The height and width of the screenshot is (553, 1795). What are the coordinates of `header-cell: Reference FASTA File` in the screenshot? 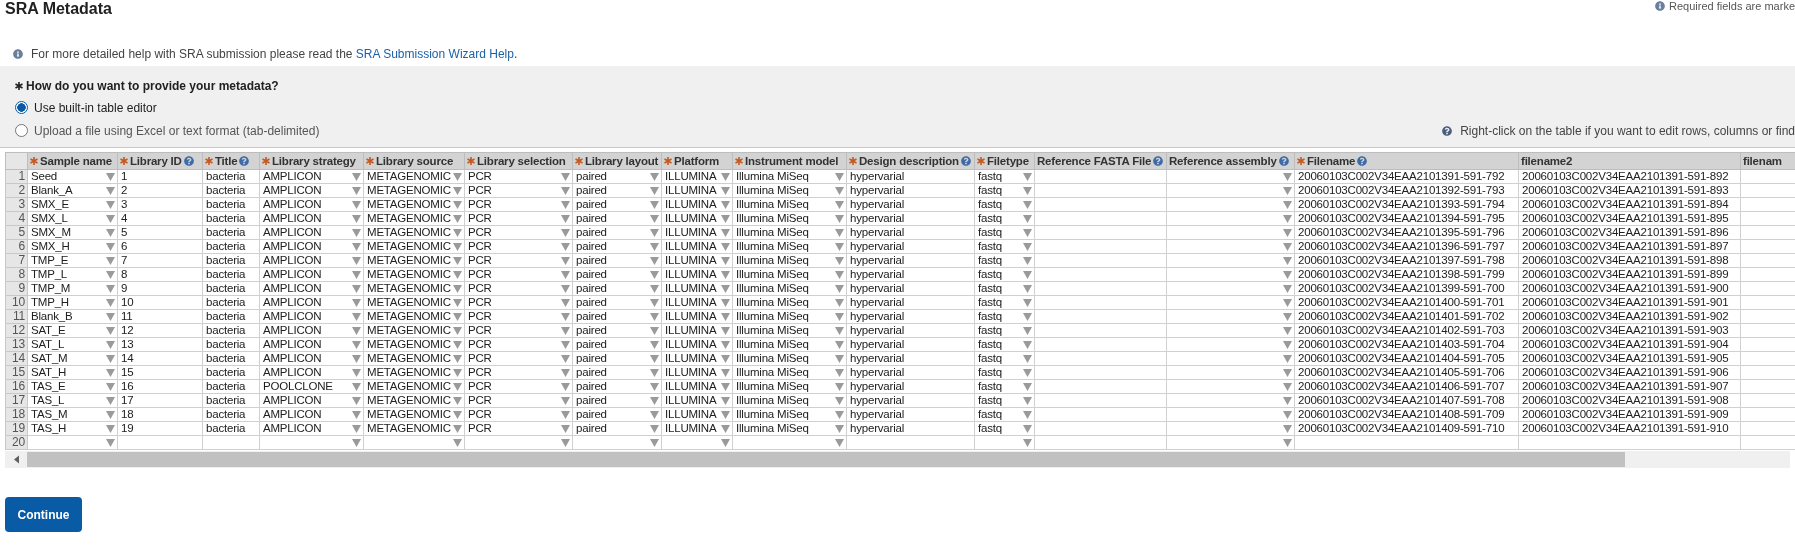 It's located at (1100, 161).